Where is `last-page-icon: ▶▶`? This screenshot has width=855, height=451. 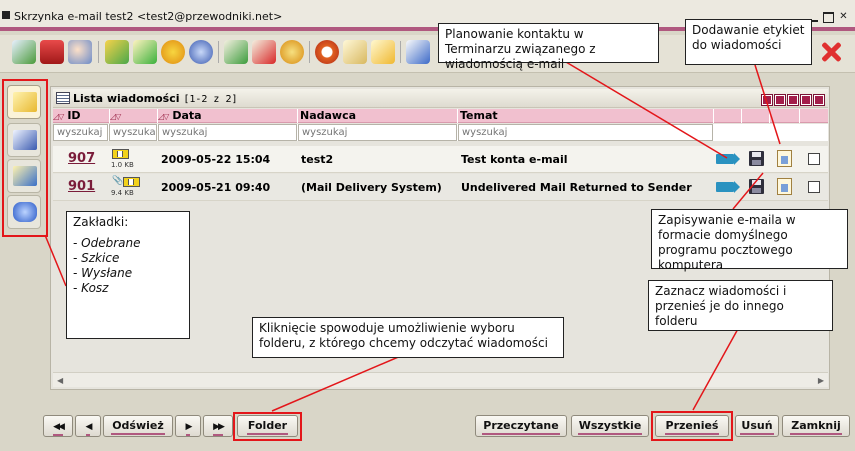
last-page-icon: ▶▶ is located at coordinates (219, 428).